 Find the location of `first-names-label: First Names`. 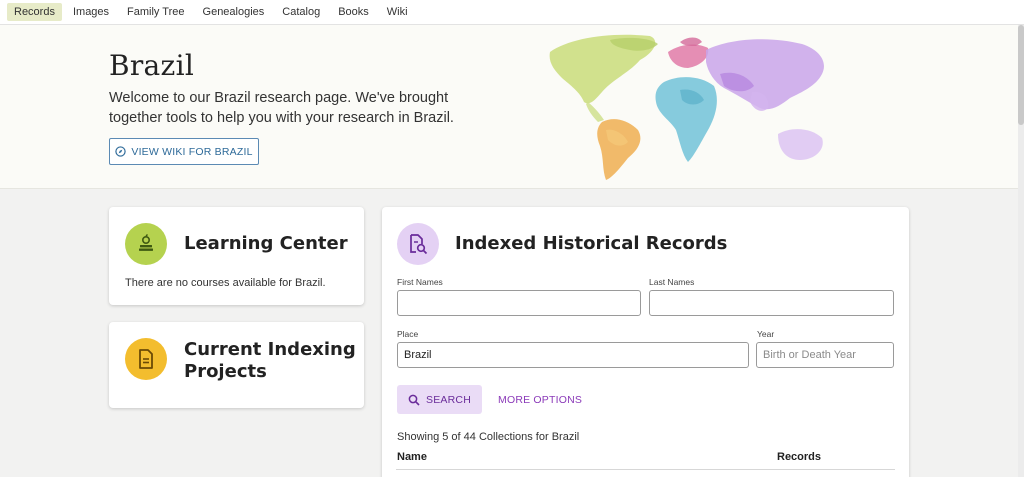

first-names-label: First Names is located at coordinates (420, 282).